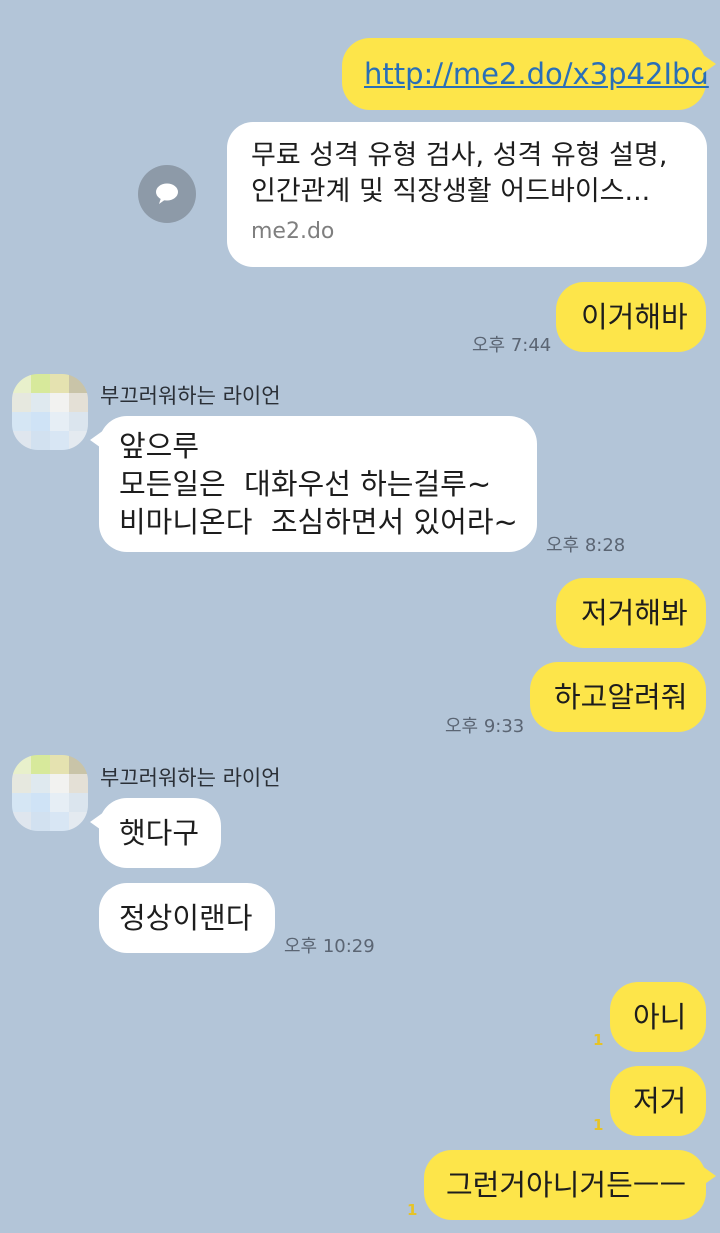 This screenshot has height=1233, width=720. I want to click on message-text: 햇다구, so click(159, 833).